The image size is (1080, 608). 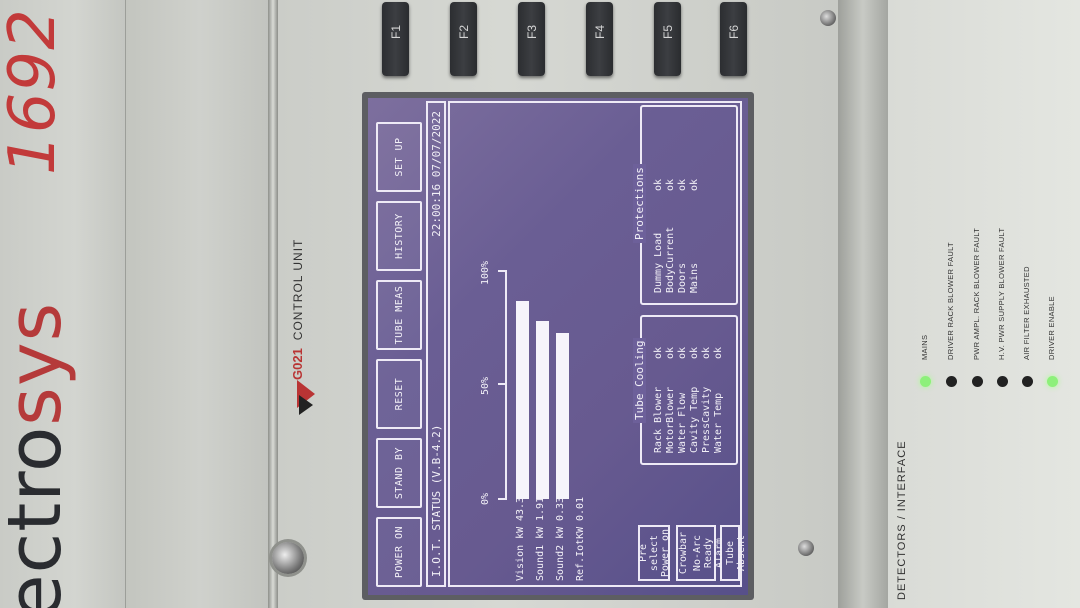 I want to click on status-item-name: Water Flow, so click(x=682, y=422).